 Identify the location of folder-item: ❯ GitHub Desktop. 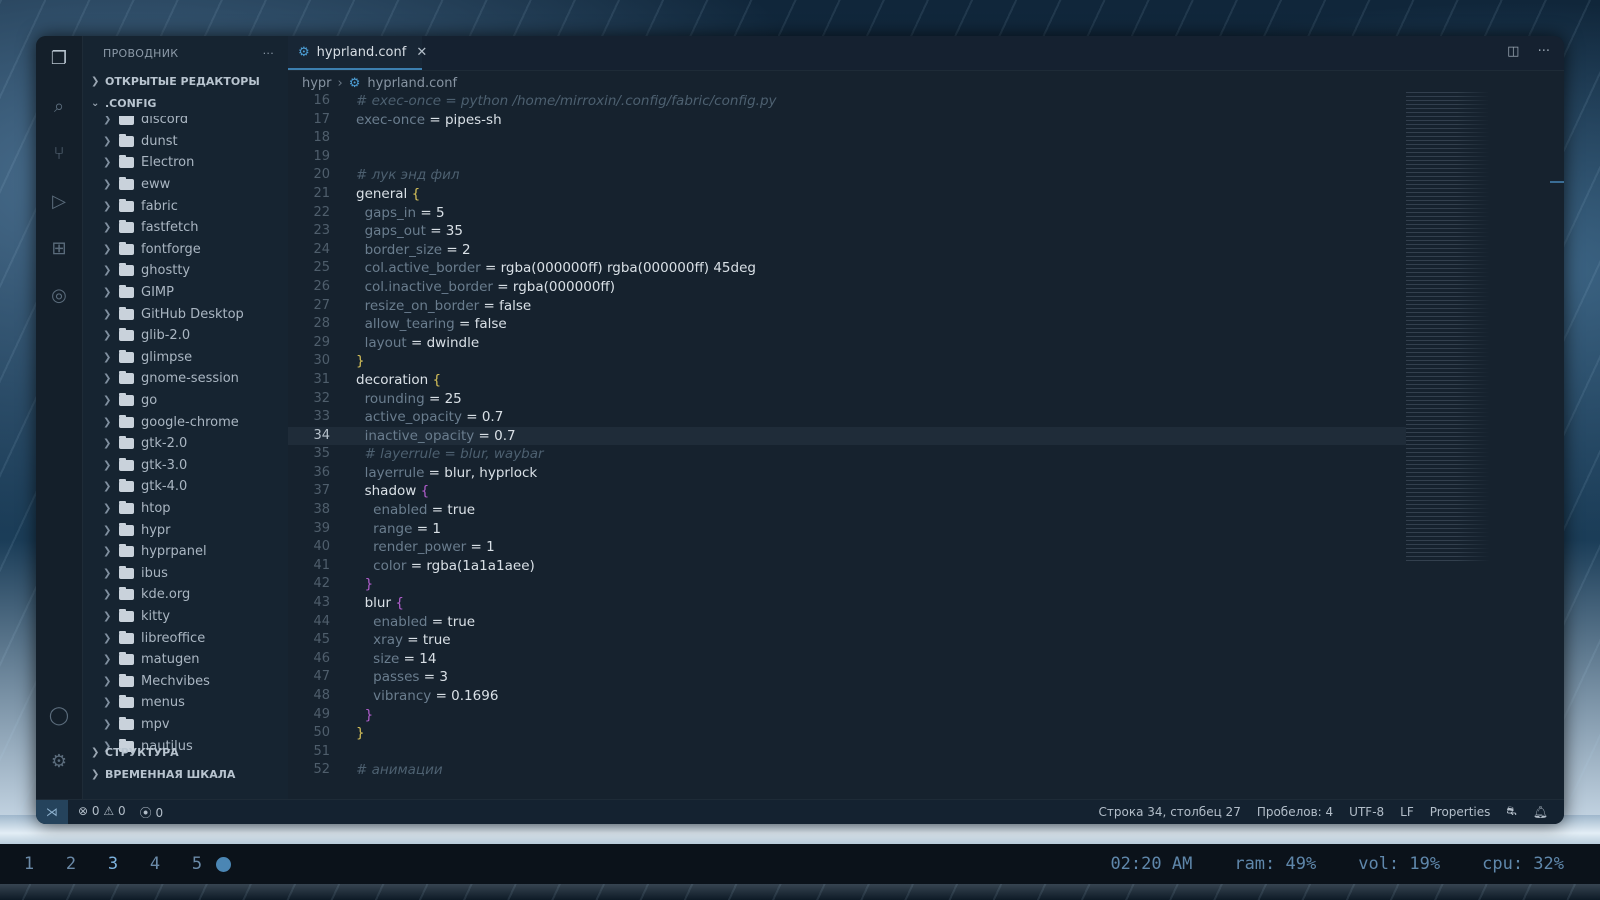
(185, 314).